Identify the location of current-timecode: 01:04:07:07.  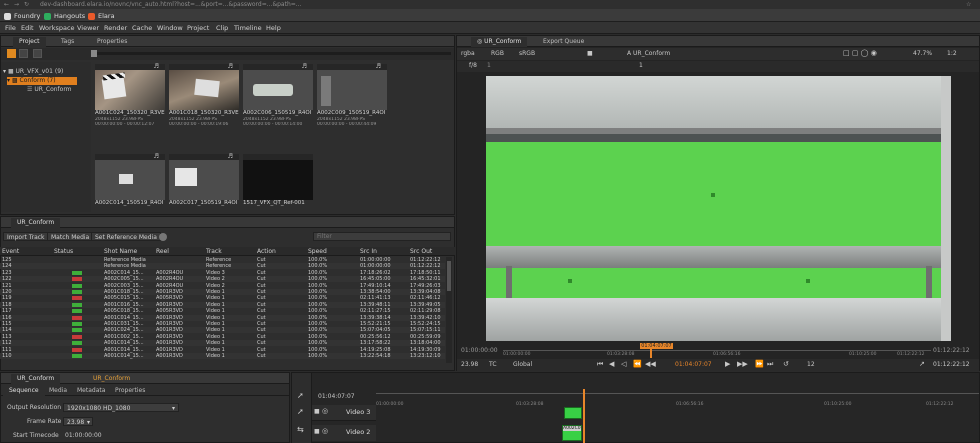
(693, 364).